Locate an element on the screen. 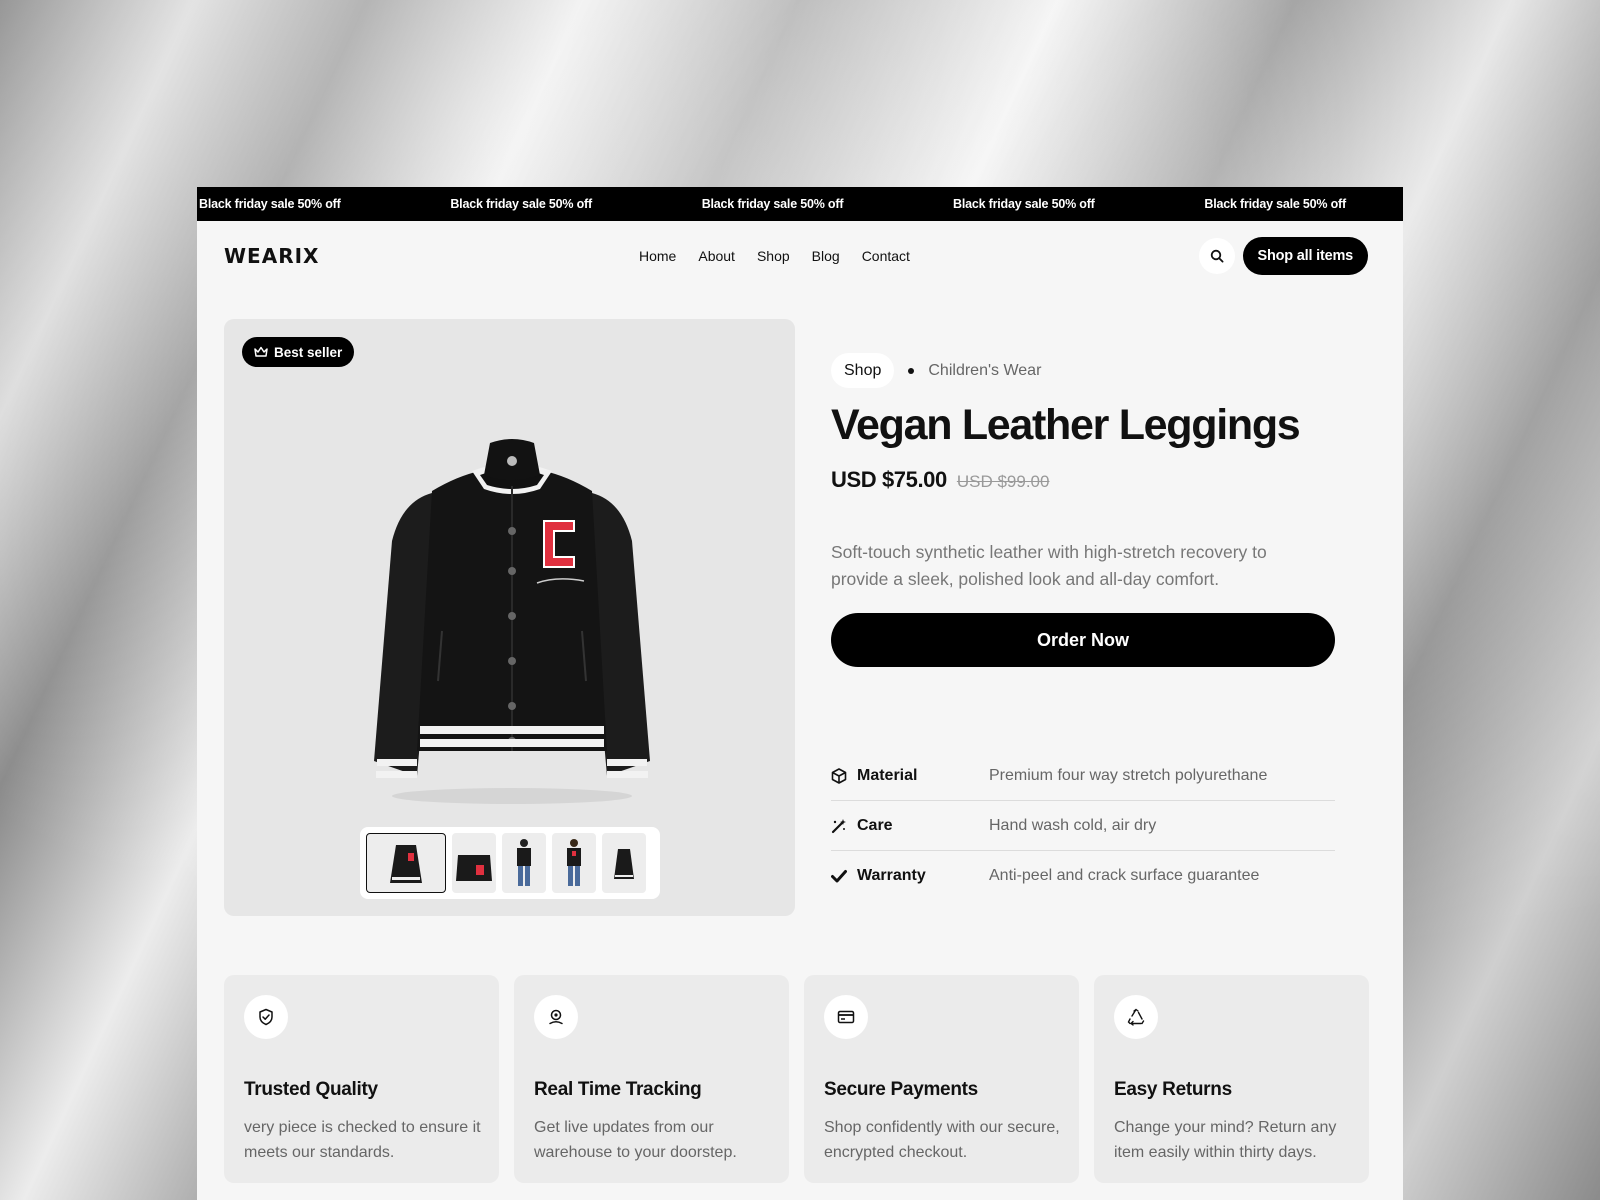  model-front-thumb-icon is located at coordinates (574, 862).